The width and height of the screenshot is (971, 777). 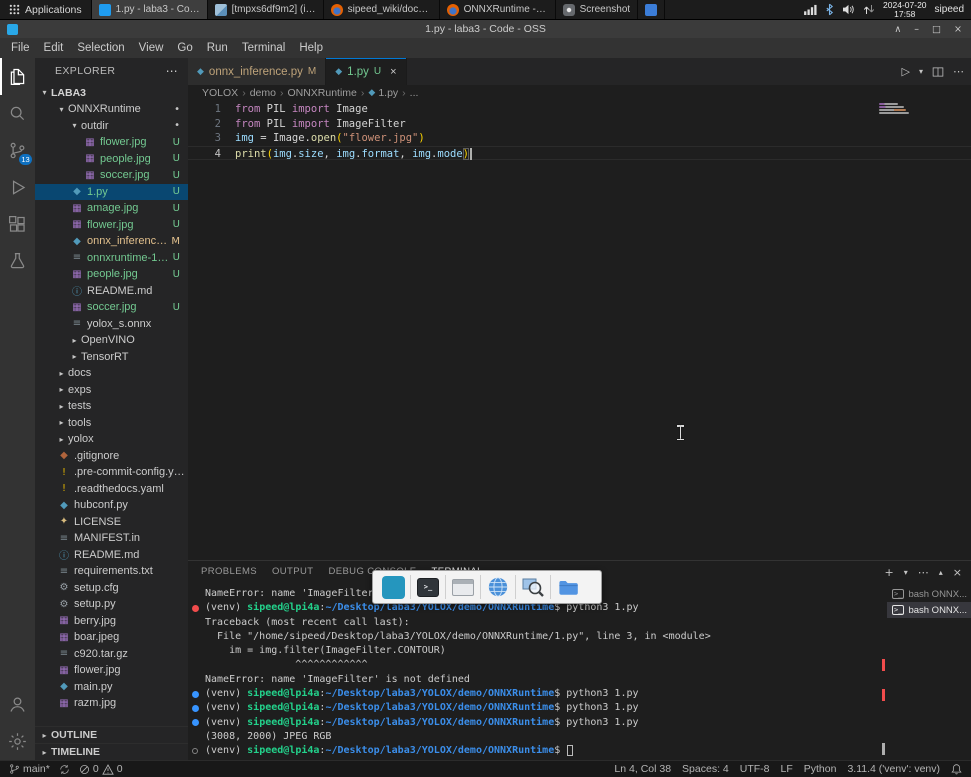 What do you see at coordinates (46, 9) in the screenshot?
I see `applications-menu-button: Applications` at bounding box center [46, 9].